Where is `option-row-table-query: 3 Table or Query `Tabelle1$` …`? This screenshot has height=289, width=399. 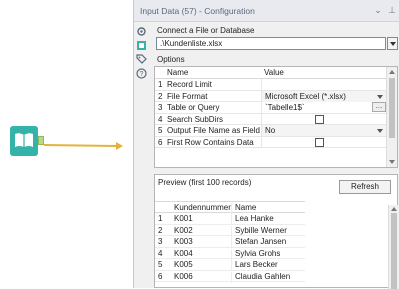 option-row-table-query: 3 Table or Query `Tabelle1$` … is located at coordinates (271, 108).